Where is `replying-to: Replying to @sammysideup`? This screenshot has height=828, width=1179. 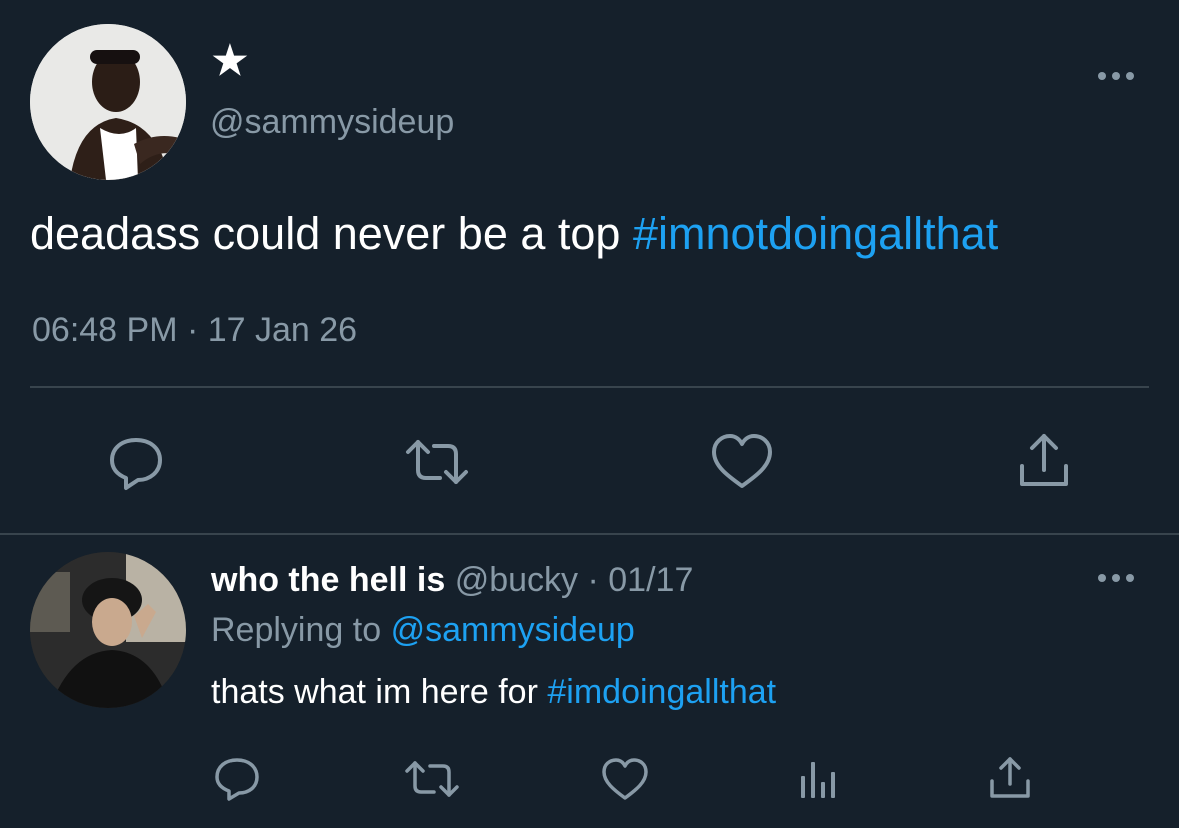 replying-to: Replying to @sammysideup is located at coordinates (423, 630).